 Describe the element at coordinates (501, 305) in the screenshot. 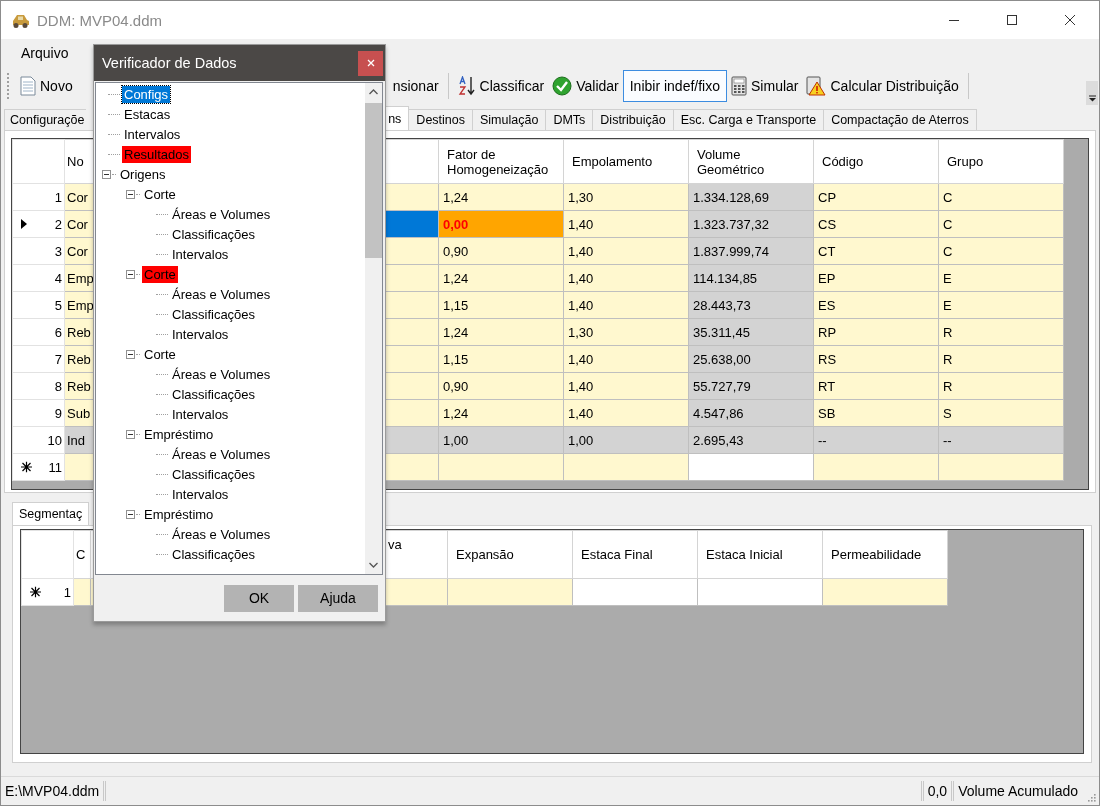

I see `table-cell: 1,15` at that location.